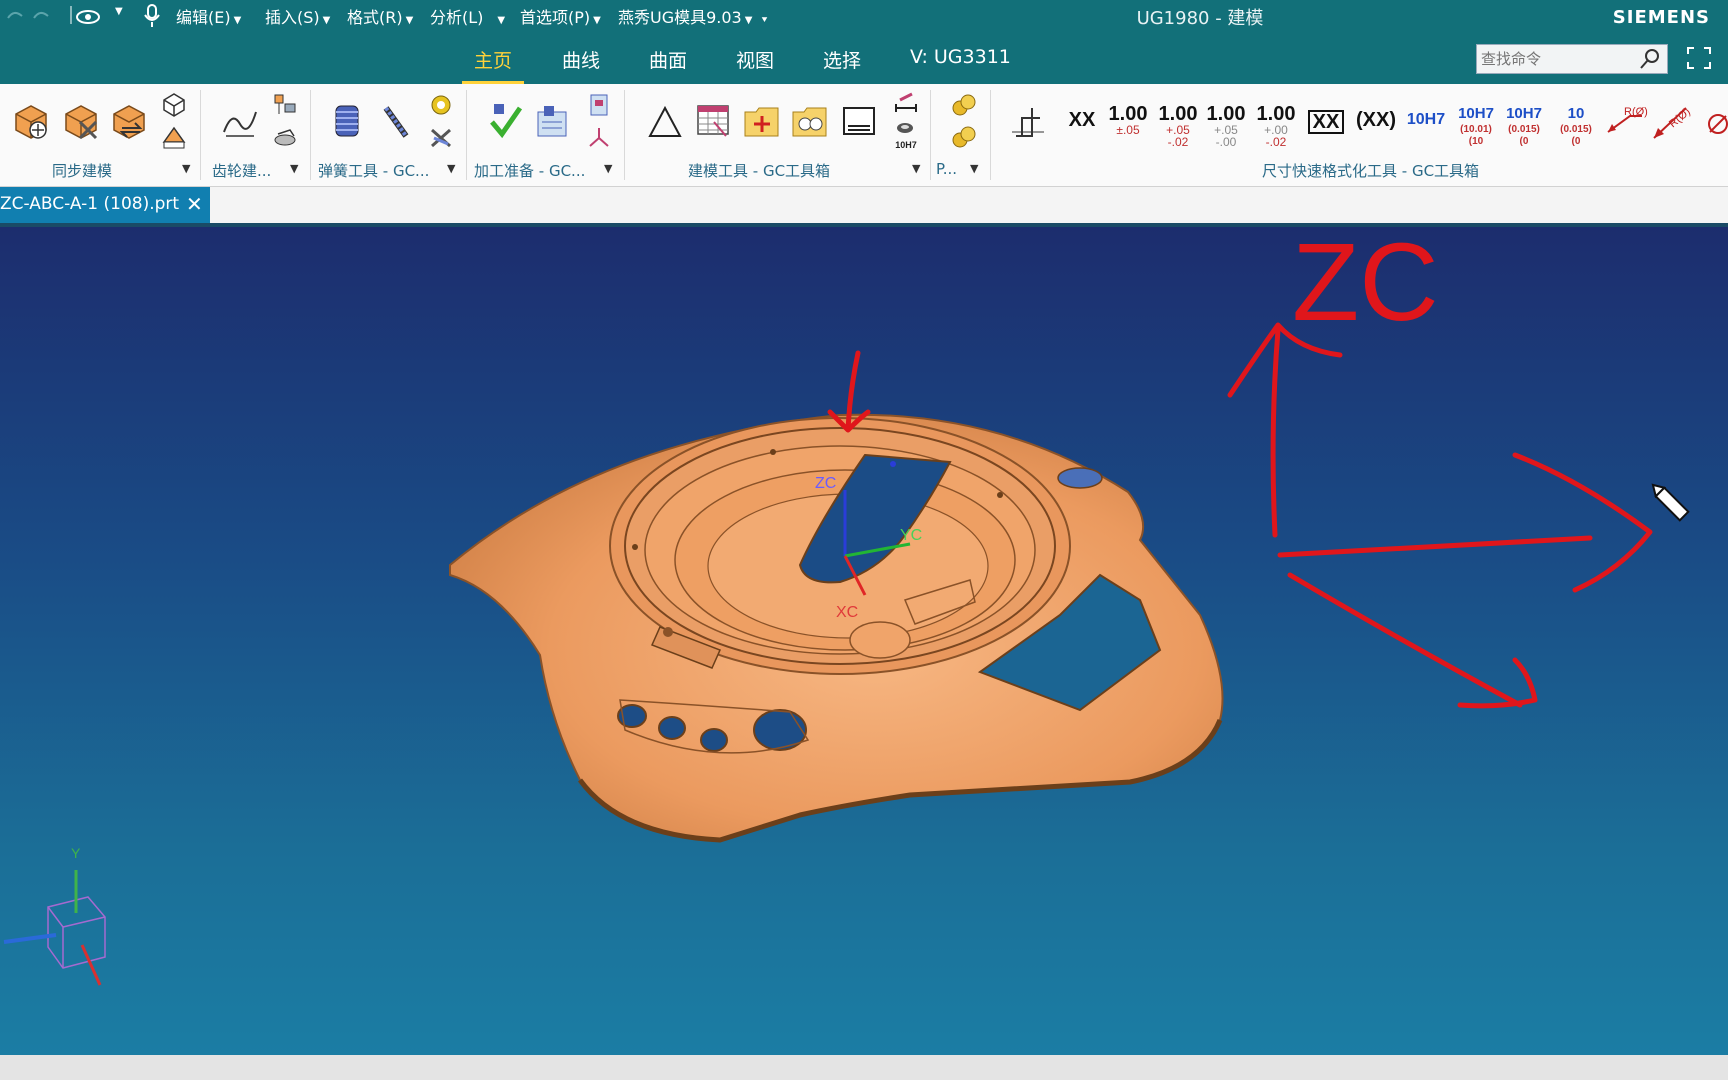  What do you see at coordinates (174, 104) in the screenshot?
I see `offset-region-icon` at bounding box center [174, 104].